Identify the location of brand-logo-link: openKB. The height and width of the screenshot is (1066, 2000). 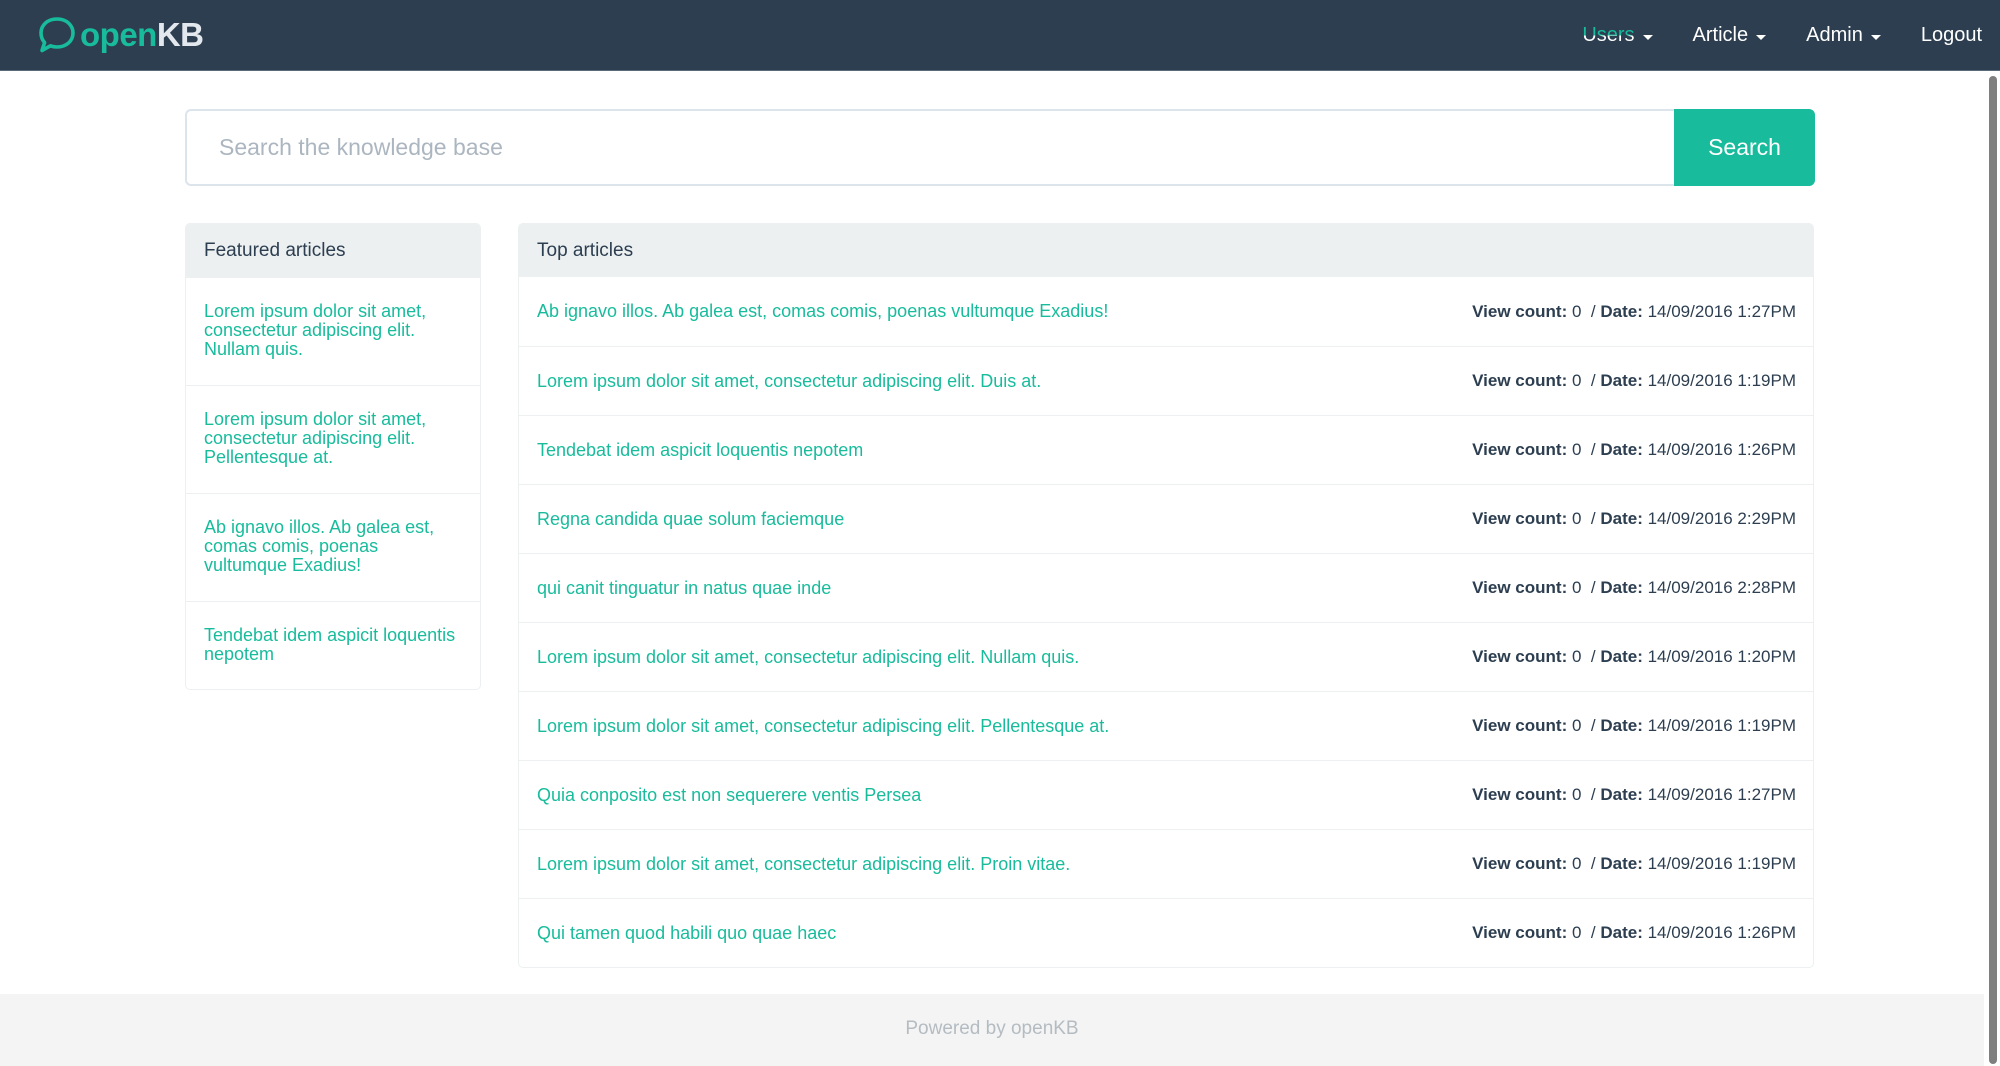
(120, 35).